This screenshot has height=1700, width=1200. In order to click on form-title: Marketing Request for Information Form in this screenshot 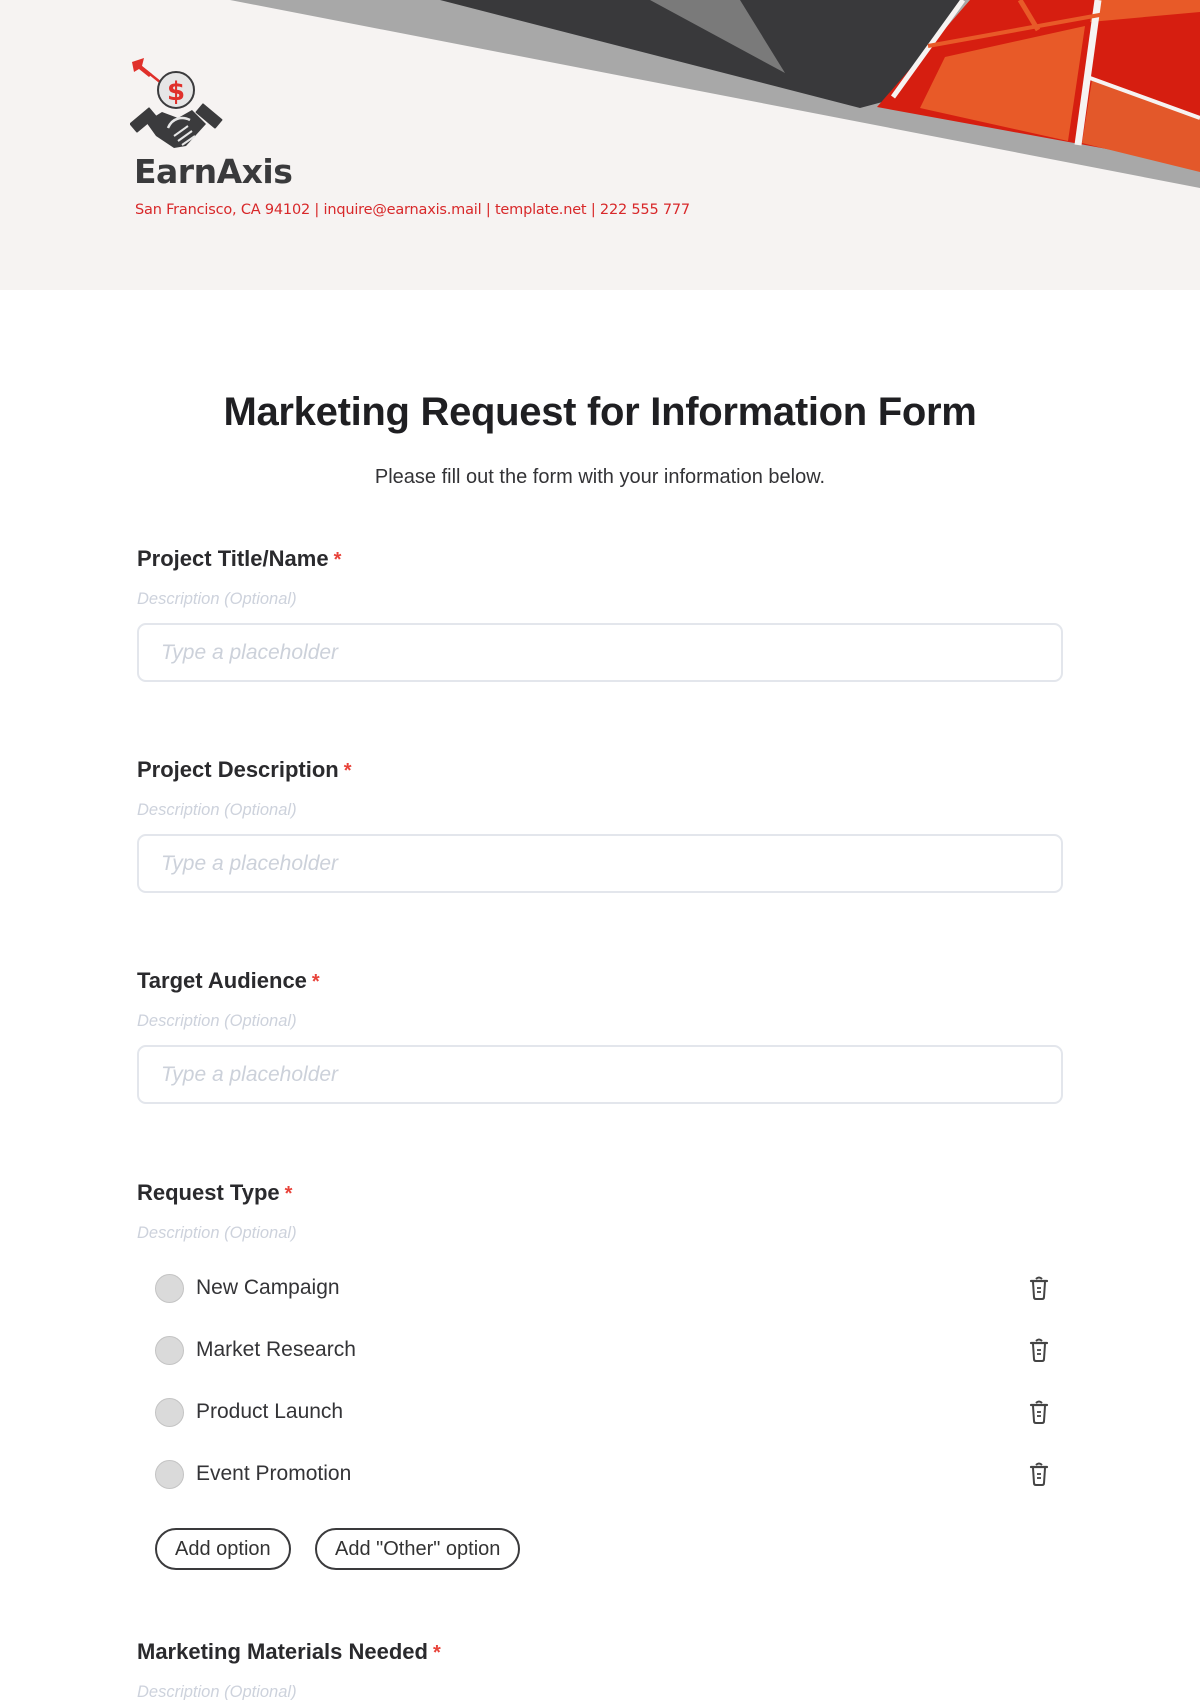, I will do `click(600, 412)`.